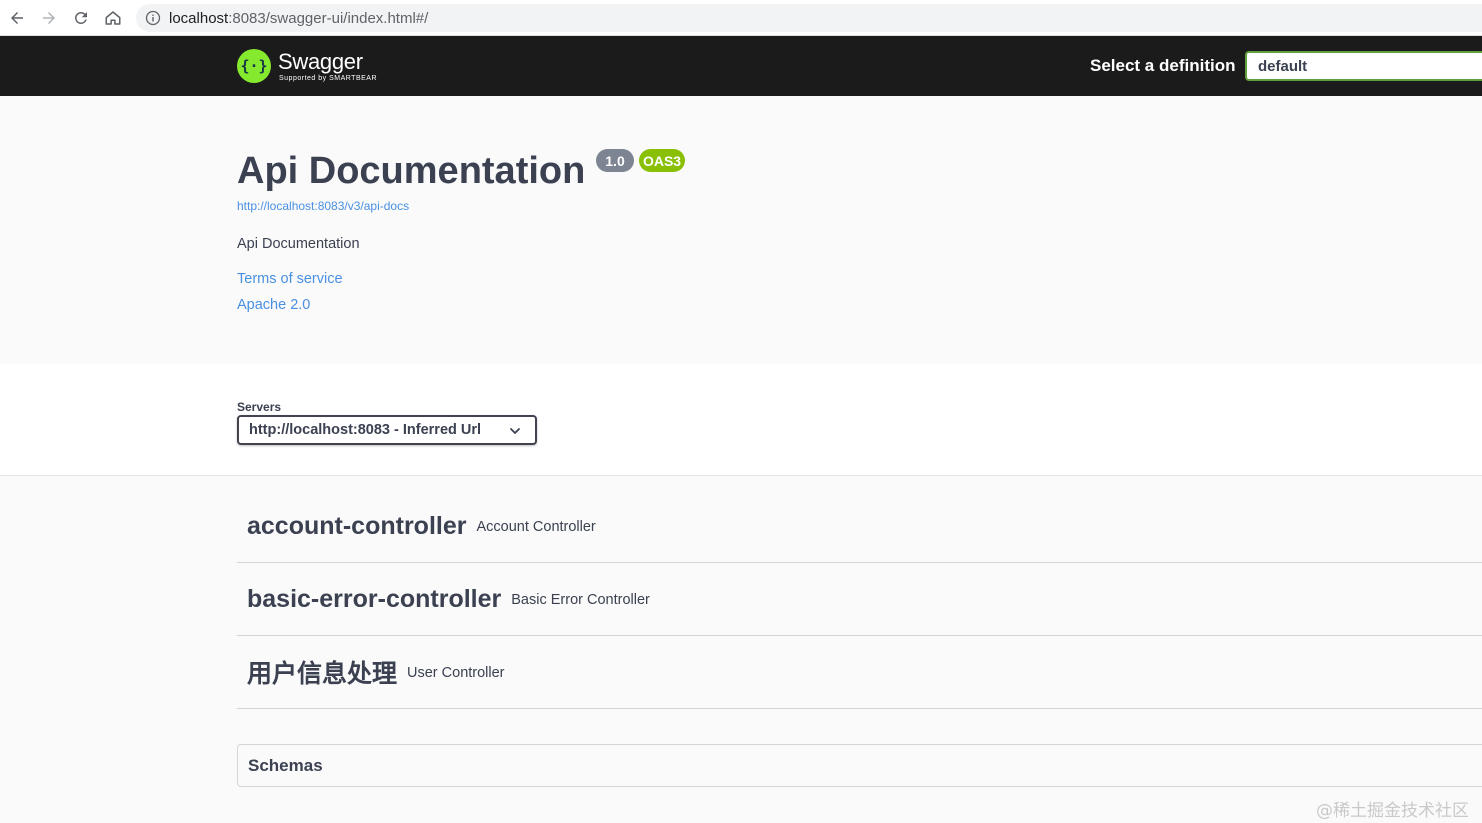  I want to click on logo-name: Swagger, so click(320, 61).